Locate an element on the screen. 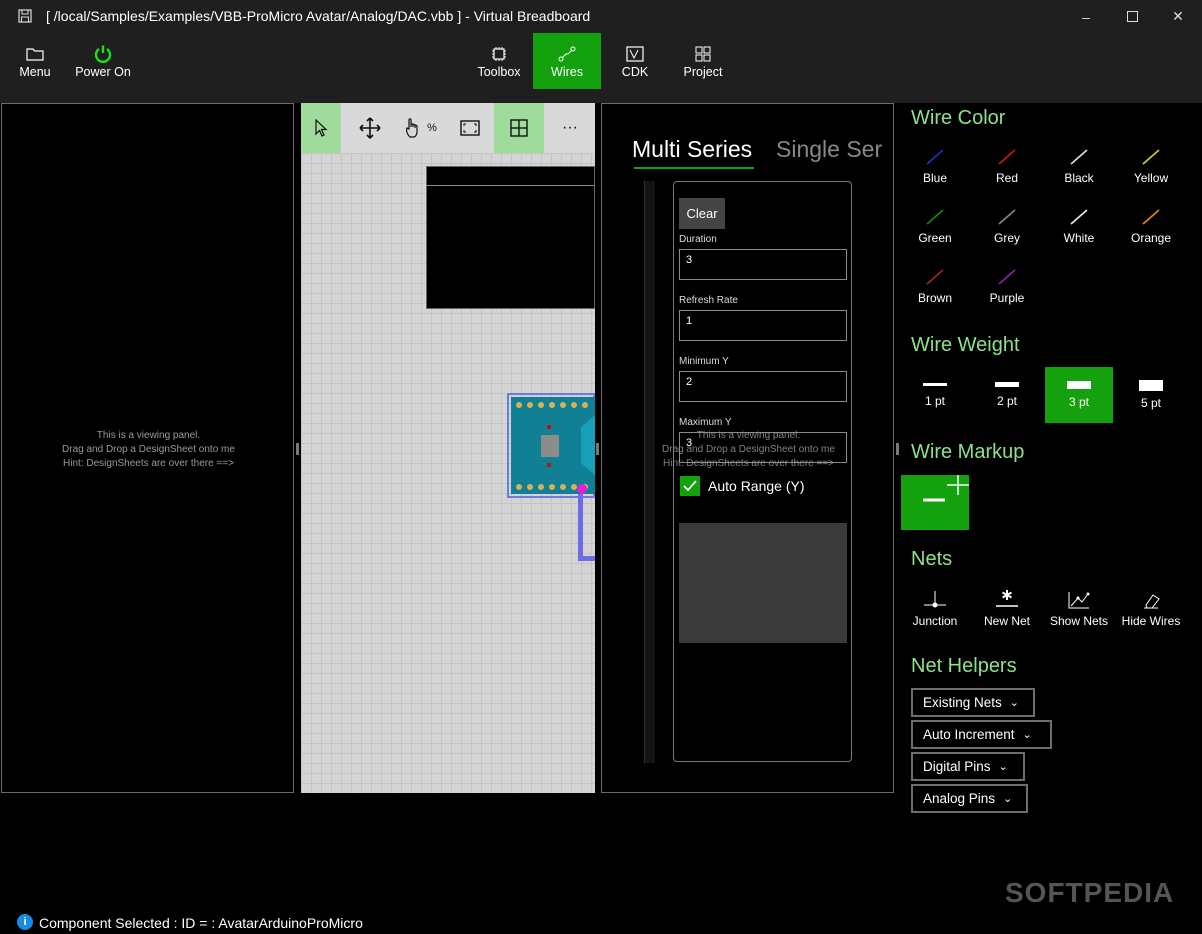  close-button: ✕ is located at coordinates (1178, 16).